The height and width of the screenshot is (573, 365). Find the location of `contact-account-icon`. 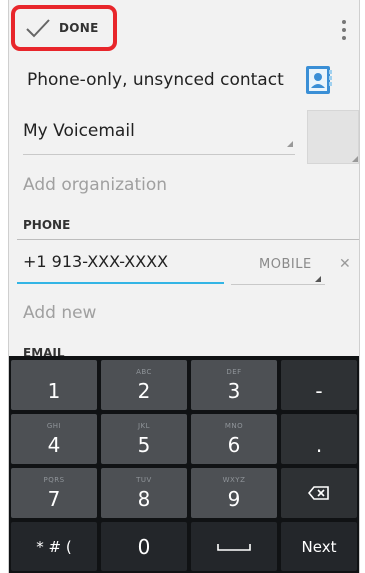

contact-account-icon is located at coordinates (319, 80).